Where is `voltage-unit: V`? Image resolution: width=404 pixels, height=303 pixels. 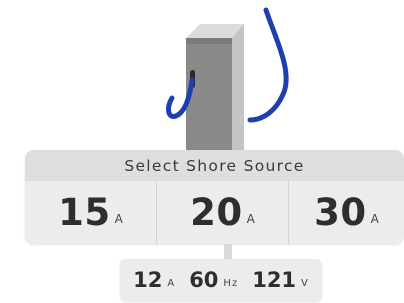 voltage-unit: V is located at coordinates (305, 283).